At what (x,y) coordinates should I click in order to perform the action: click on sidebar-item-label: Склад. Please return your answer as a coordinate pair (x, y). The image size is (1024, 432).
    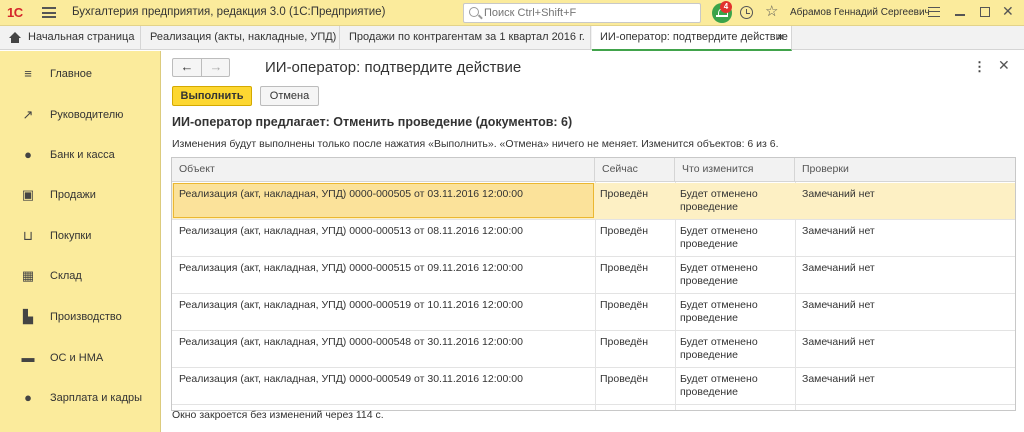
    Looking at the image, I should click on (66, 276).